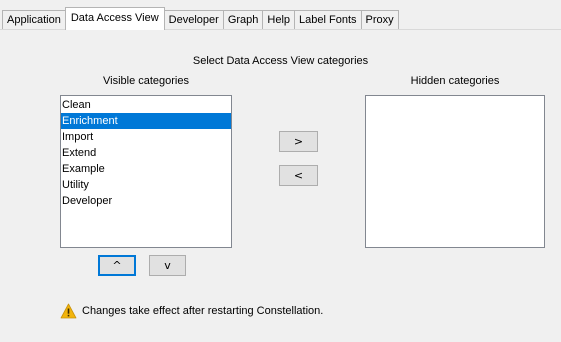  What do you see at coordinates (167, 265) in the screenshot?
I see `move-down-button: v` at bounding box center [167, 265].